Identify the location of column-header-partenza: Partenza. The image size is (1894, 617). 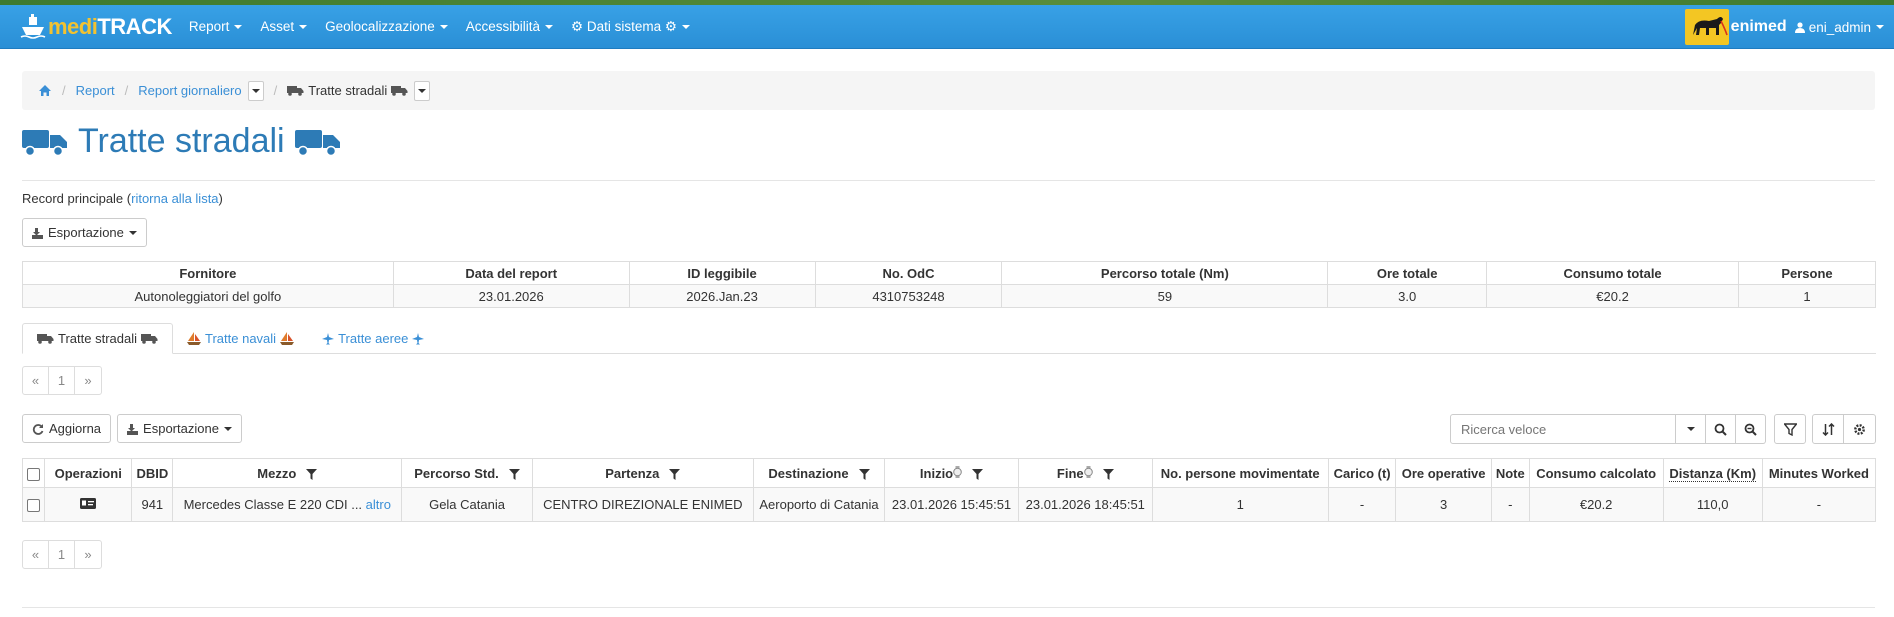
(642, 473).